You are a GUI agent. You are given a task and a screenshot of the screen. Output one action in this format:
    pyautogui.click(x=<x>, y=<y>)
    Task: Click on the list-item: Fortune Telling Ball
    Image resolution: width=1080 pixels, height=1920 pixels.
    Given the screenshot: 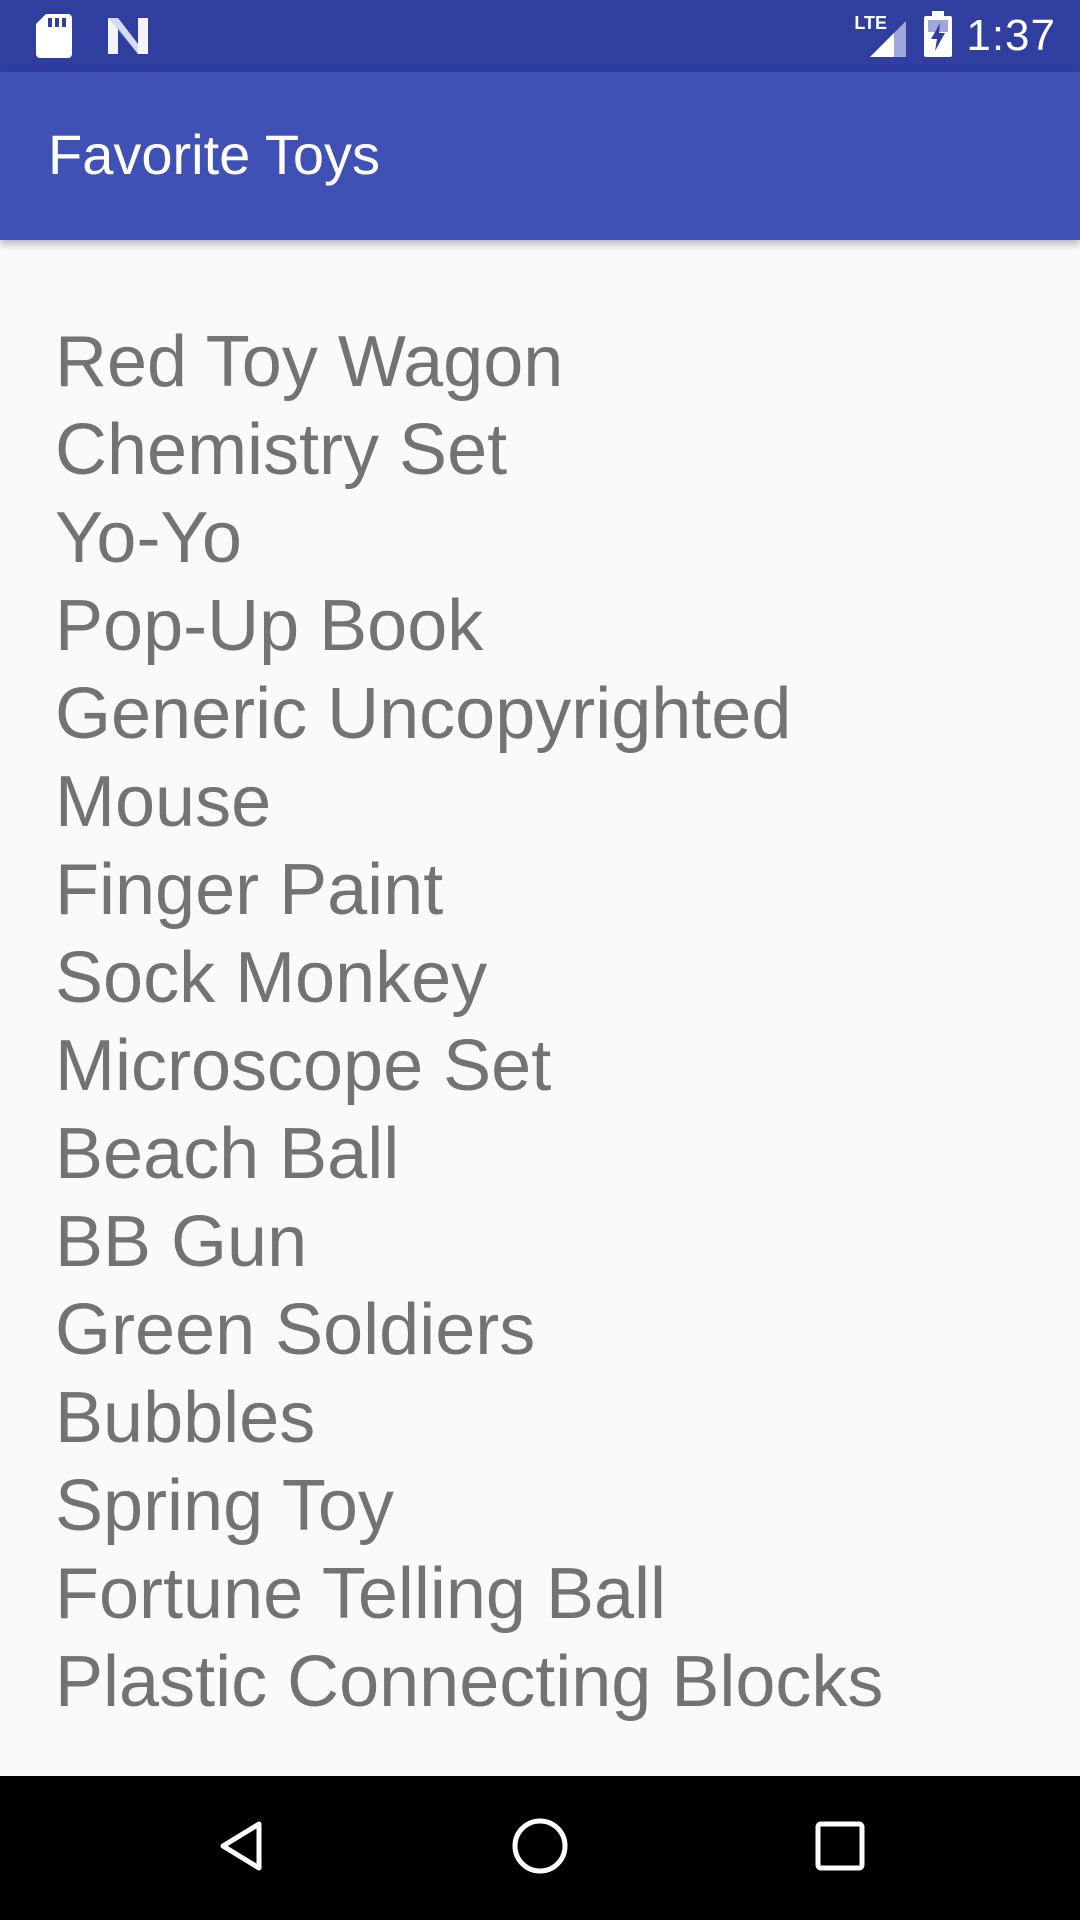 What is the action you would take?
    pyautogui.click(x=545, y=1594)
    